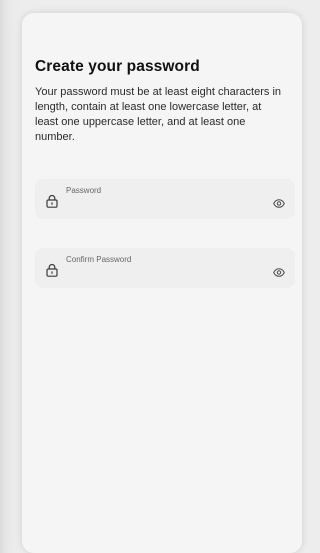  I want to click on confirm-password-field: Confirm Password, so click(165, 268).